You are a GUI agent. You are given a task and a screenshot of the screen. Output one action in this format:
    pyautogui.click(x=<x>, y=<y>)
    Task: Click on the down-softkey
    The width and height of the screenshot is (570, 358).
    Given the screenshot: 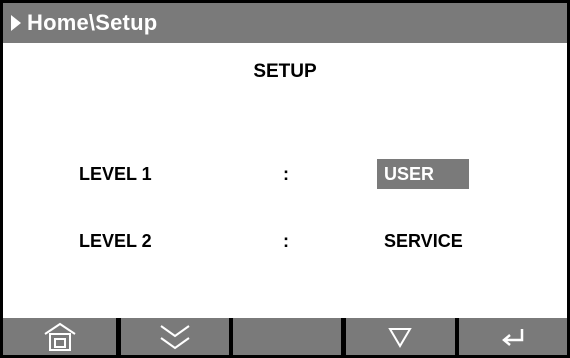 What is the action you would take?
    pyautogui.click(x=400, y=336)
    